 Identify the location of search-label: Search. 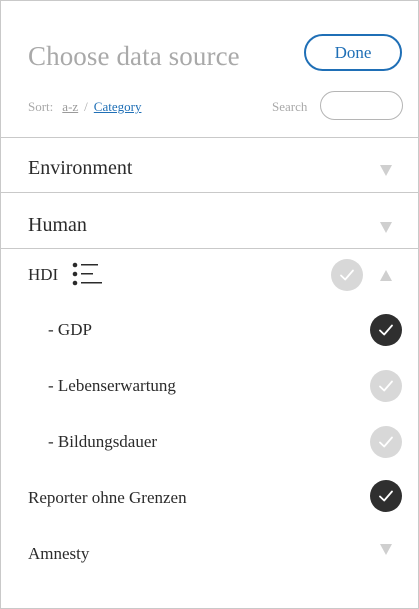
(290, 106).